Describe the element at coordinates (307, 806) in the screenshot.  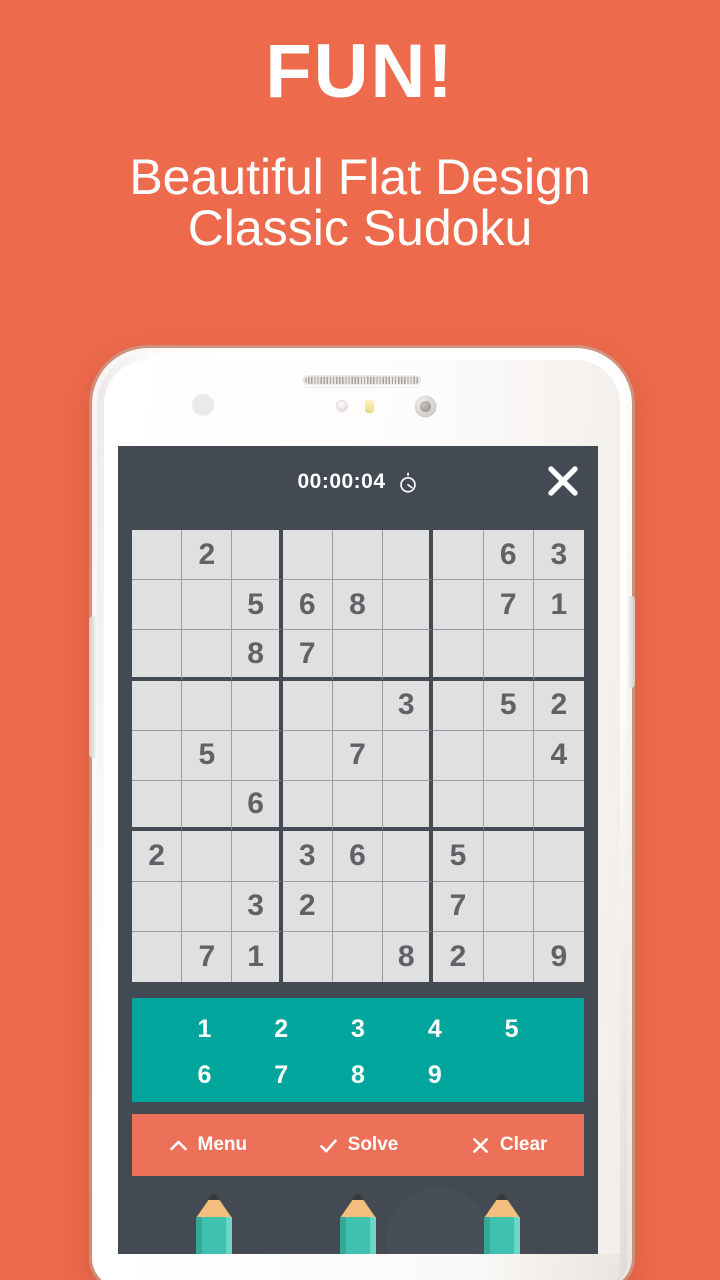
I see `sudoku-cell-r6c4` at that location.